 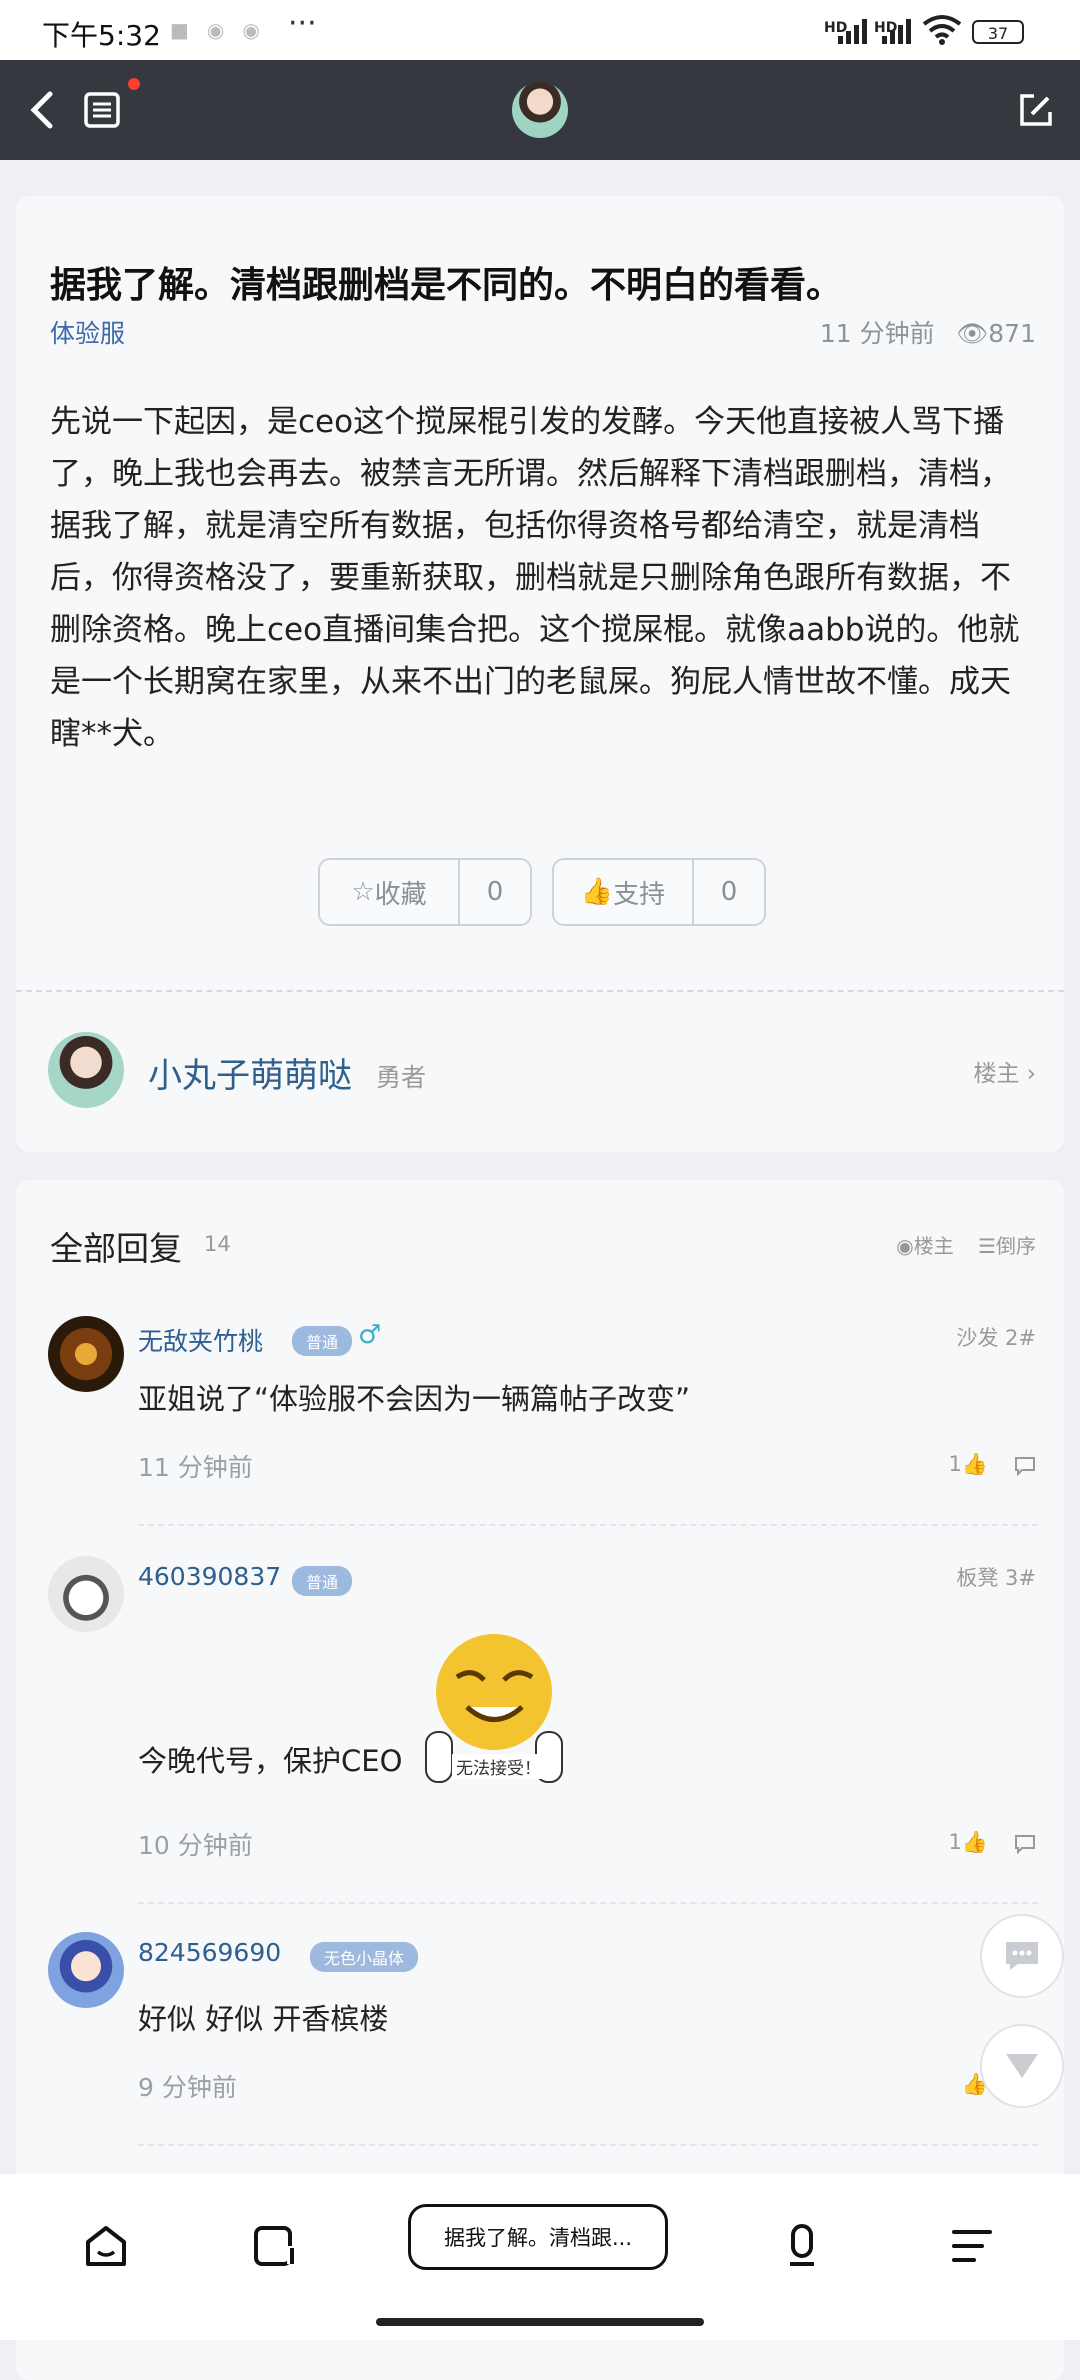 What do you see at coordinates (495, 892) in the screenshot?
I see `favorite-count: 0` at bounding box center [495, 892].